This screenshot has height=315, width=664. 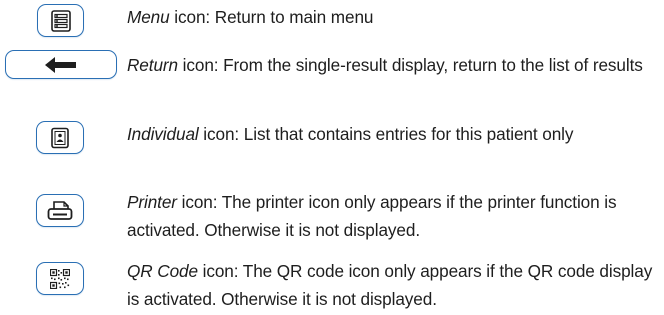 I want to click on menu-icon-button, so click(x=60, y=20).